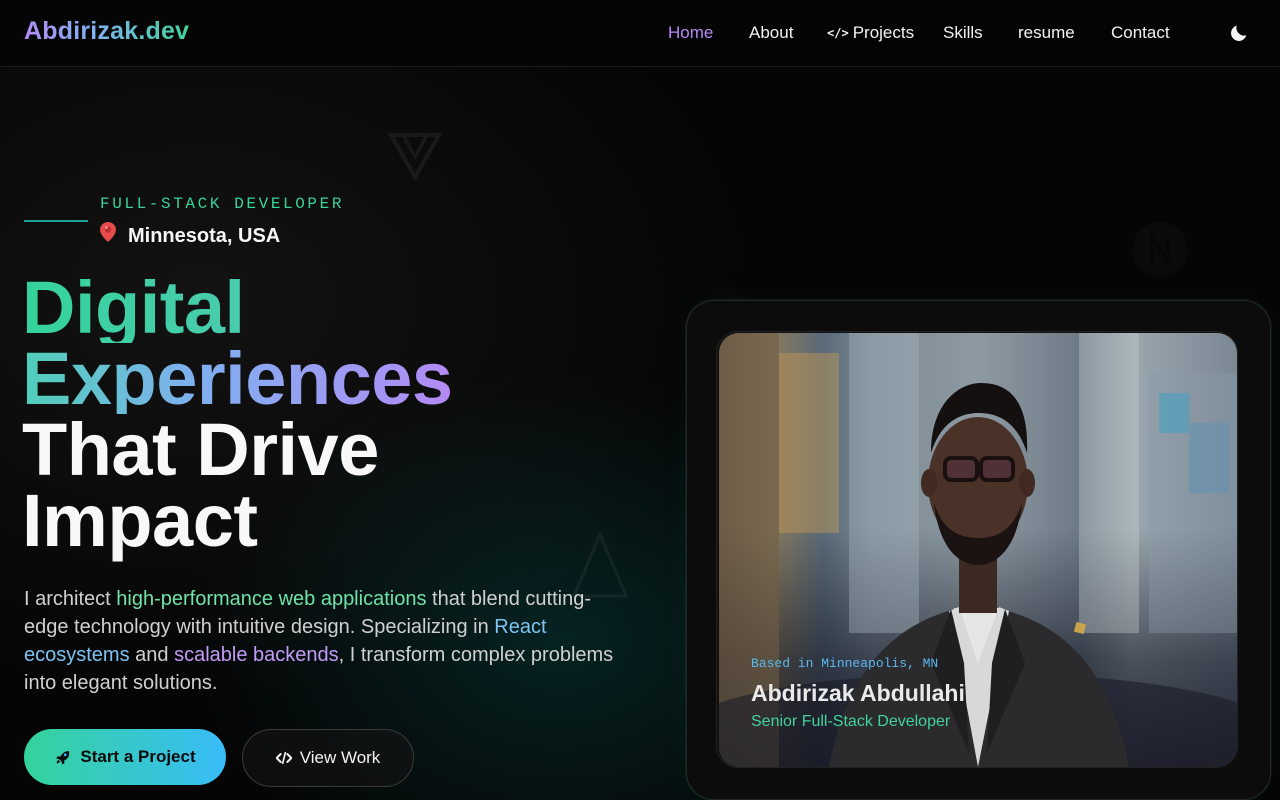  I want to click on nav-link-home: Home, so click(690, 33).